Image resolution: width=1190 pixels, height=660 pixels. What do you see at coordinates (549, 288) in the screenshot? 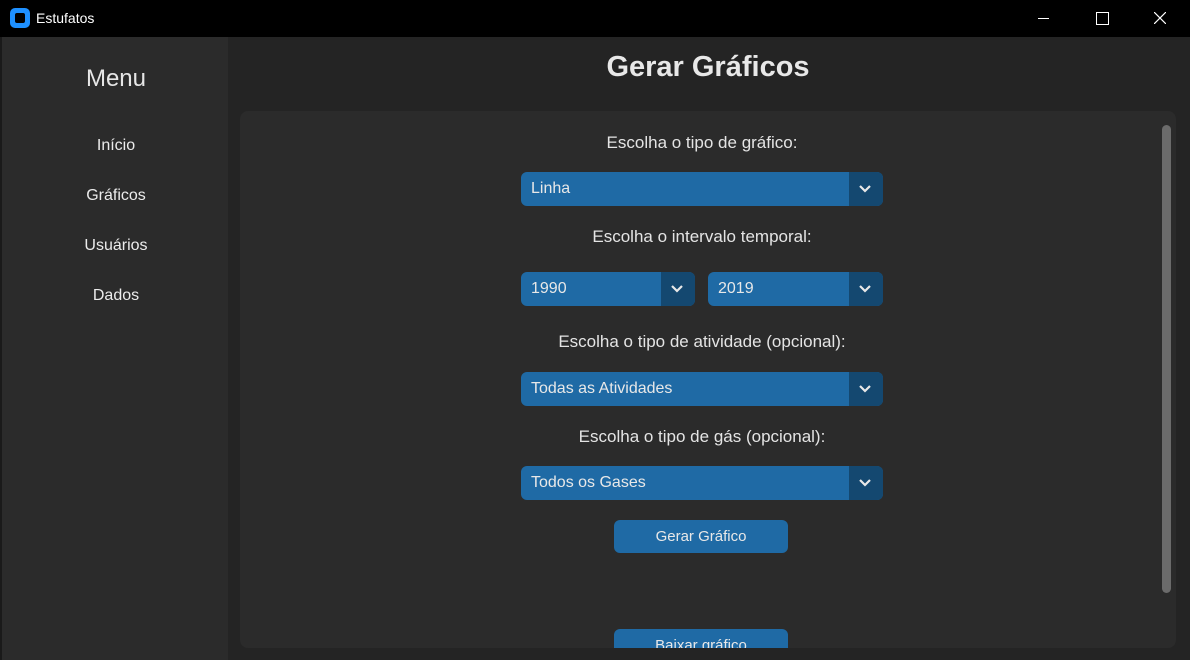
I see `start-year-value: 1990` at bounding box center [549, 288].